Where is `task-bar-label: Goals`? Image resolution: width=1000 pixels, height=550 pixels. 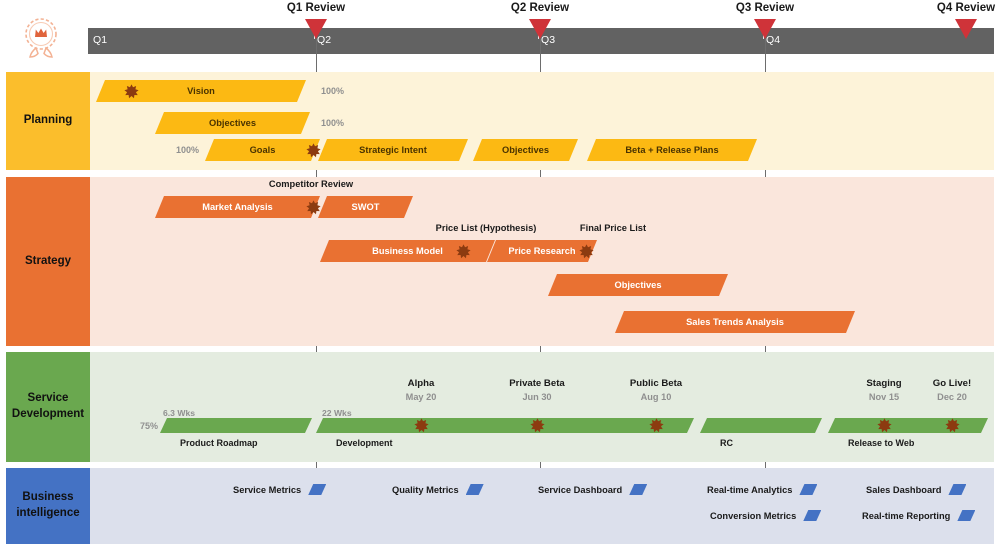 task-bar-label: Goals is located at coordinates (262, 150).